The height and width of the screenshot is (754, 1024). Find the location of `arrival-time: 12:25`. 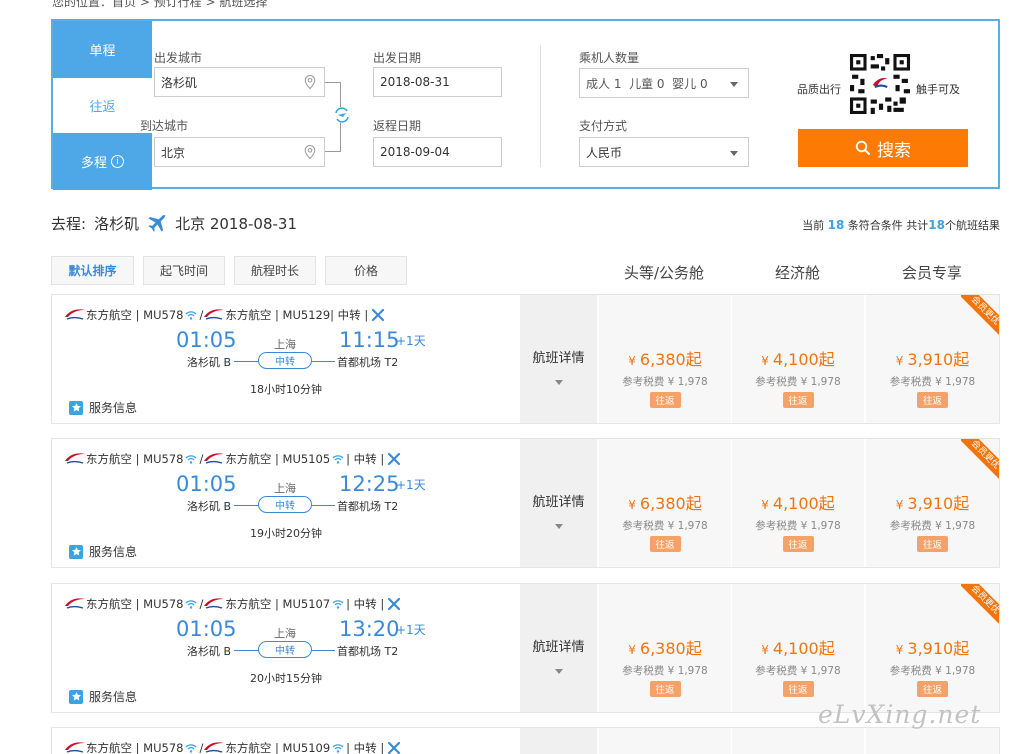

arrival-time: 12:25 is located at coordinates (369, 484).